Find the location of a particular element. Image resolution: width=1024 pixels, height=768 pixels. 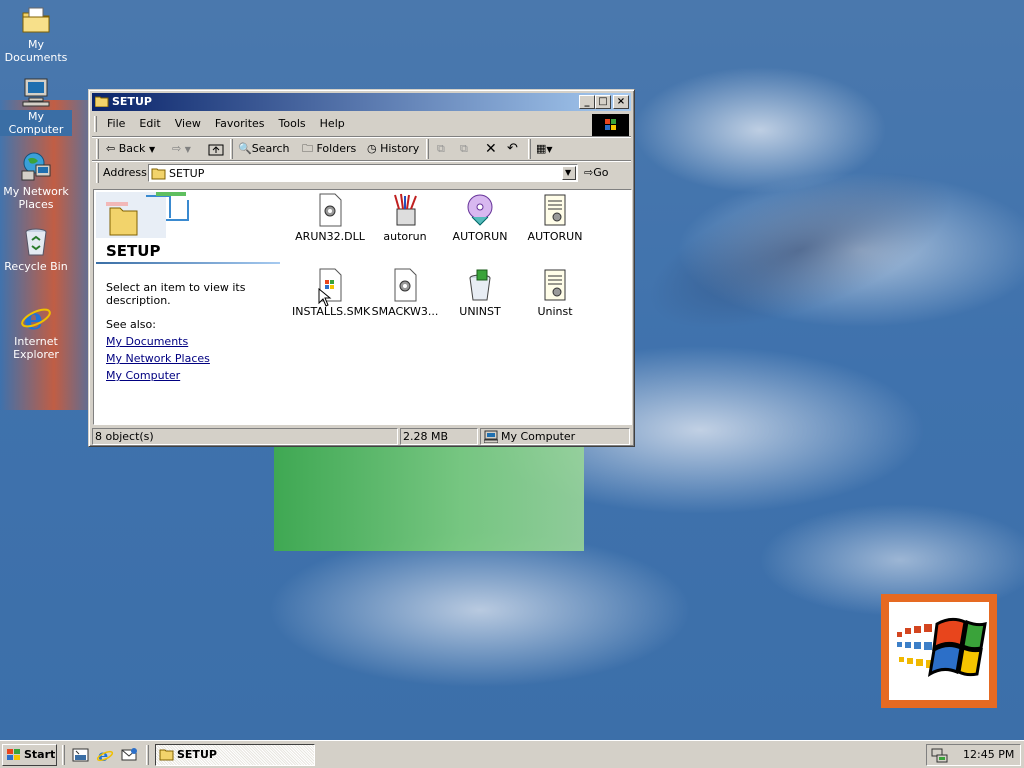

address-dropdown-button: ▼ is located at coordinates (569, 173).